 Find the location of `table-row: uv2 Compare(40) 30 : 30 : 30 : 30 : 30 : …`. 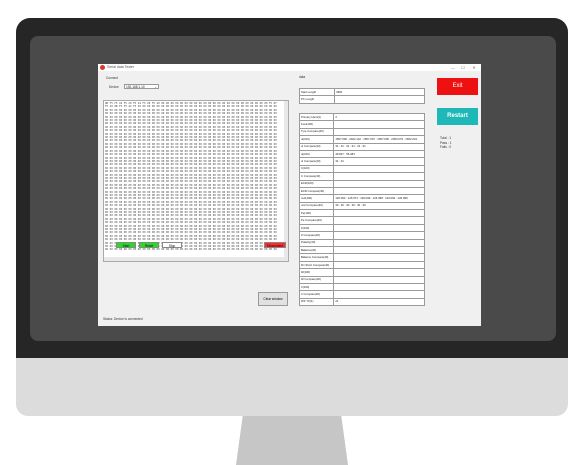

table-row: uv2 Compare(40) 30 : 30 : 30 : 30 : 30 : … is located at coordinates (361, 206).